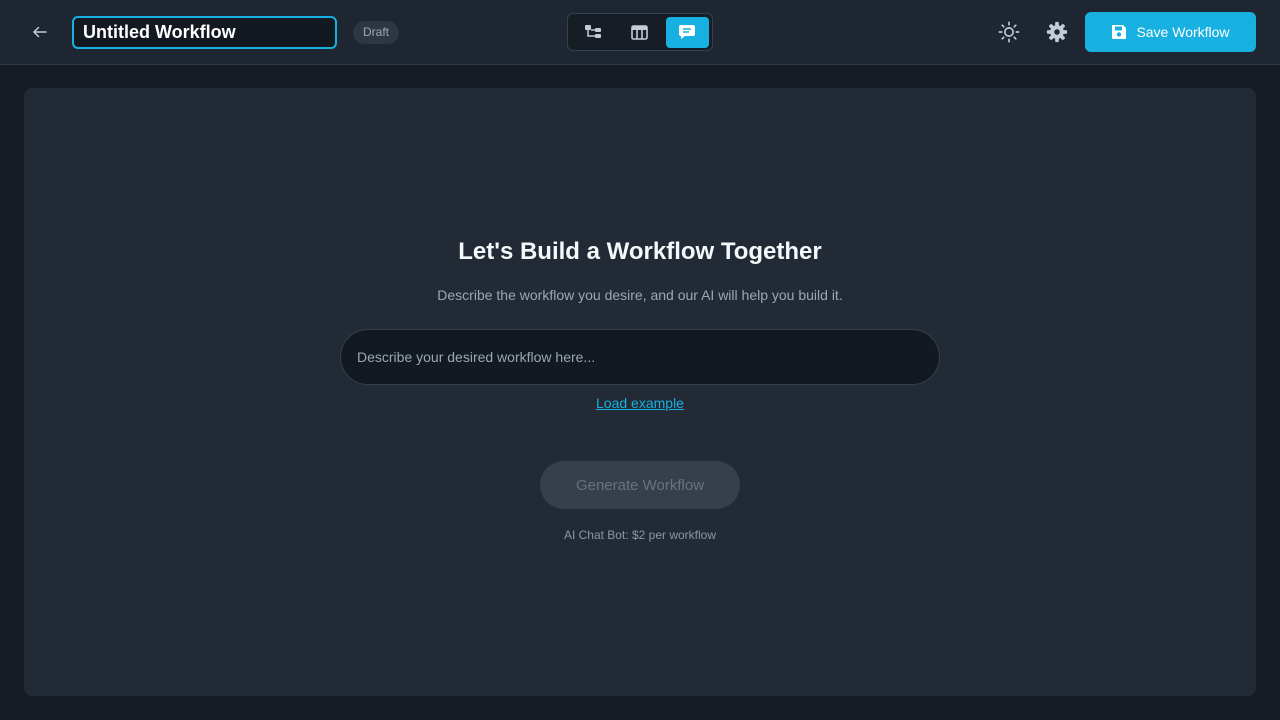  Describe the element at coordinates (640, 251) in the screenshot. I see `page-title: Let's Build a Workflow Together` at that location.